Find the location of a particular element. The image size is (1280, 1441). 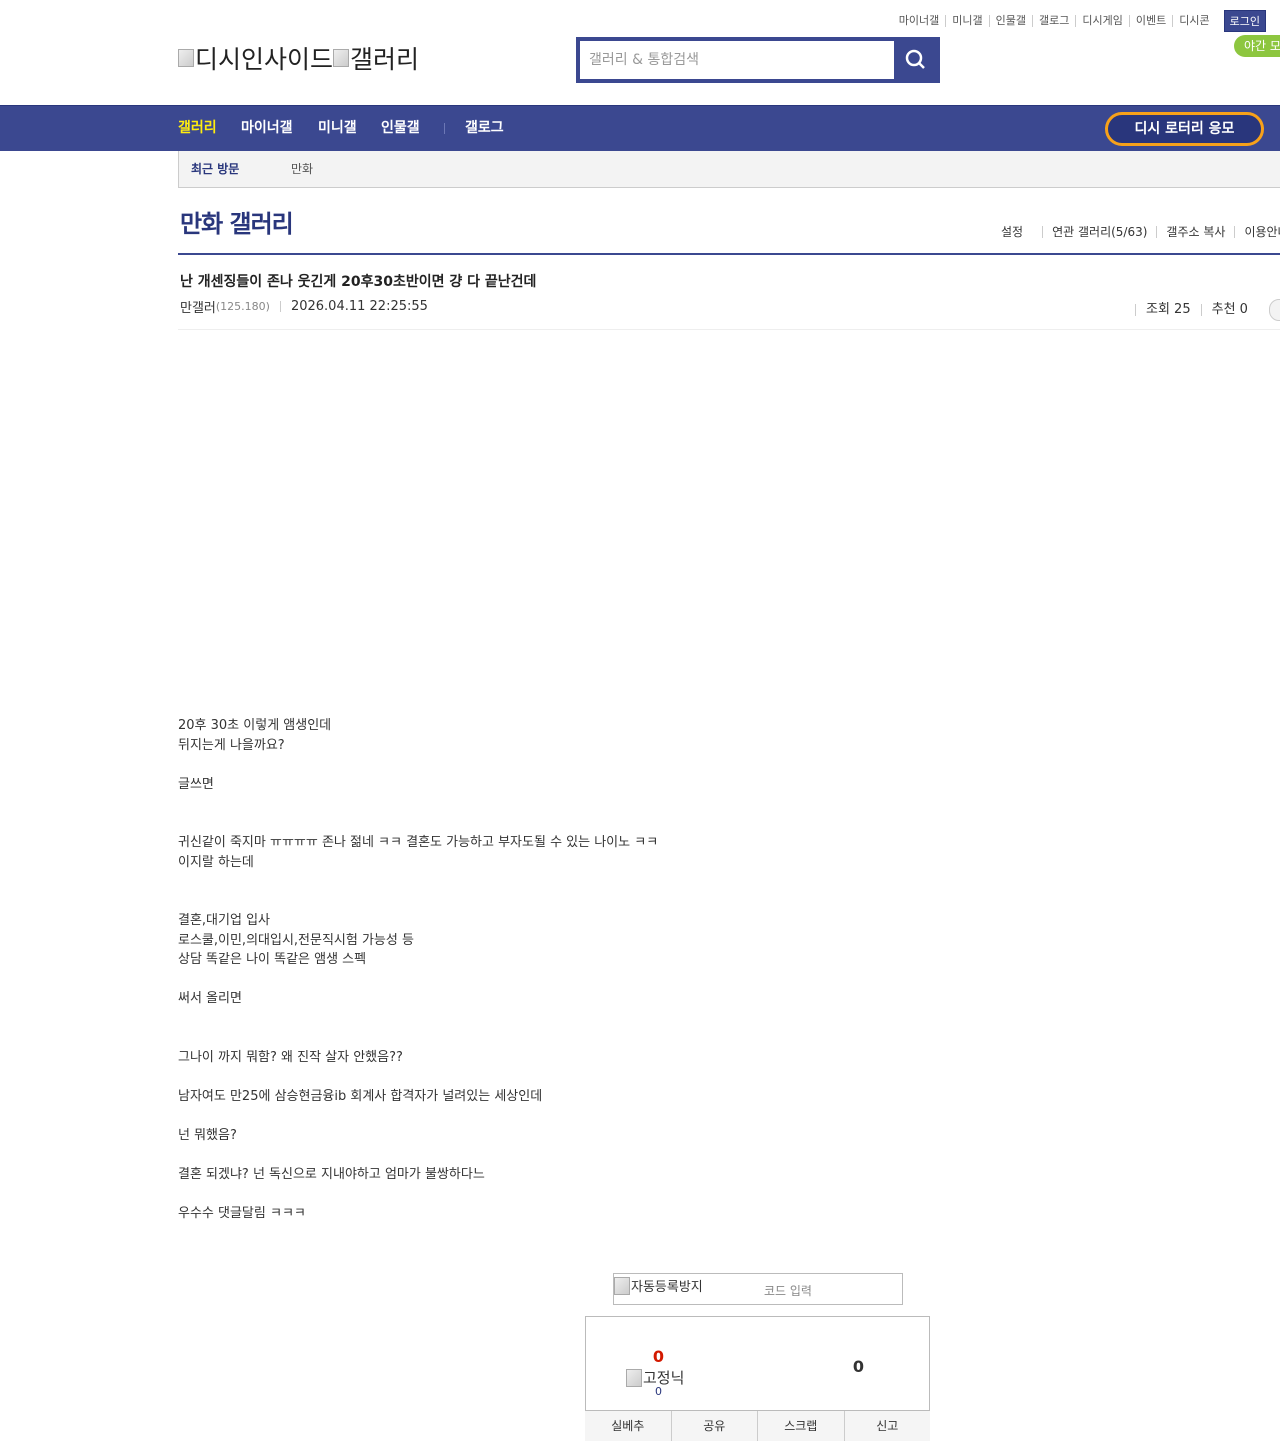

global-nav-bar: 갤러리 마이너갤 미니갤 인물갤 갤로그 디시 로터리 응모 is located at coordinates (640, 128).